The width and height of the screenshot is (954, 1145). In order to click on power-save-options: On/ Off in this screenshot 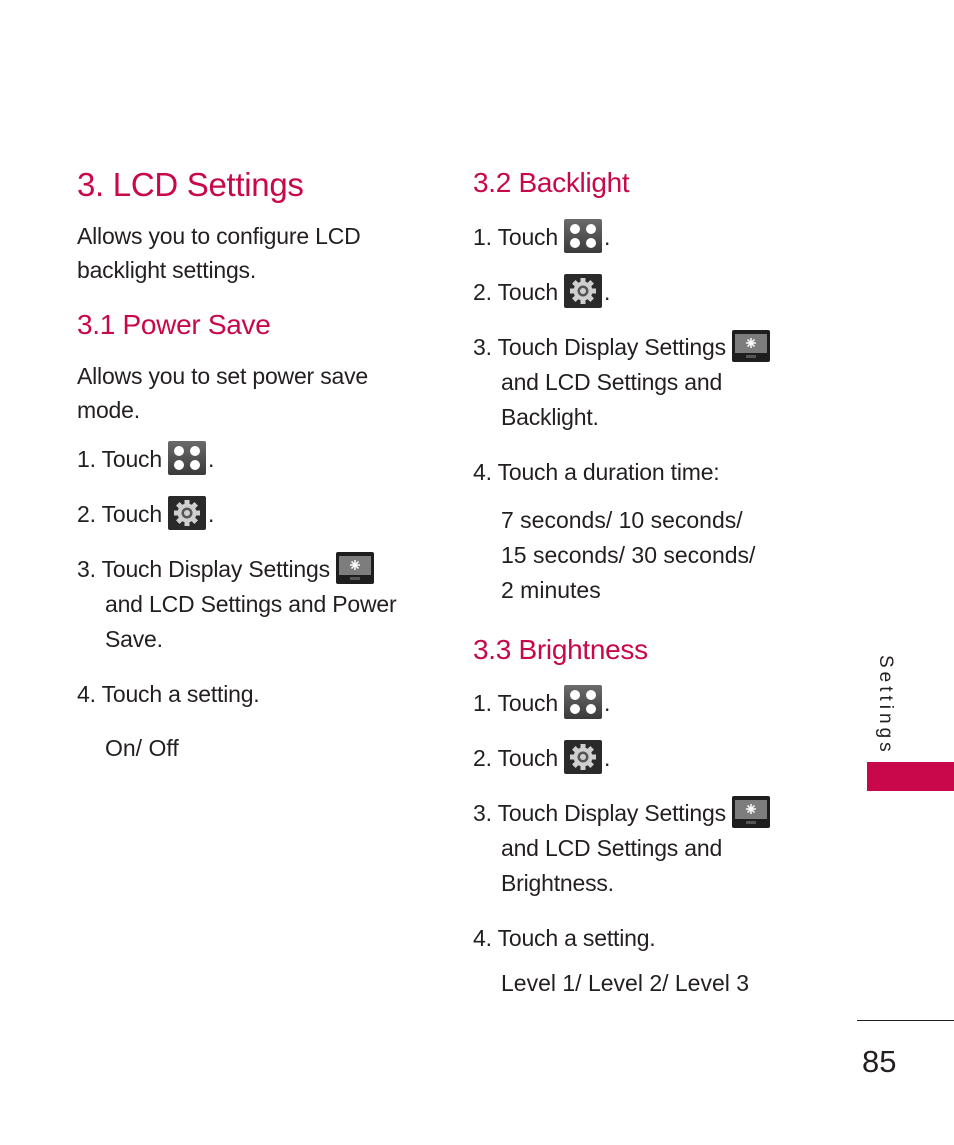, I will do `click(142, 748)`.